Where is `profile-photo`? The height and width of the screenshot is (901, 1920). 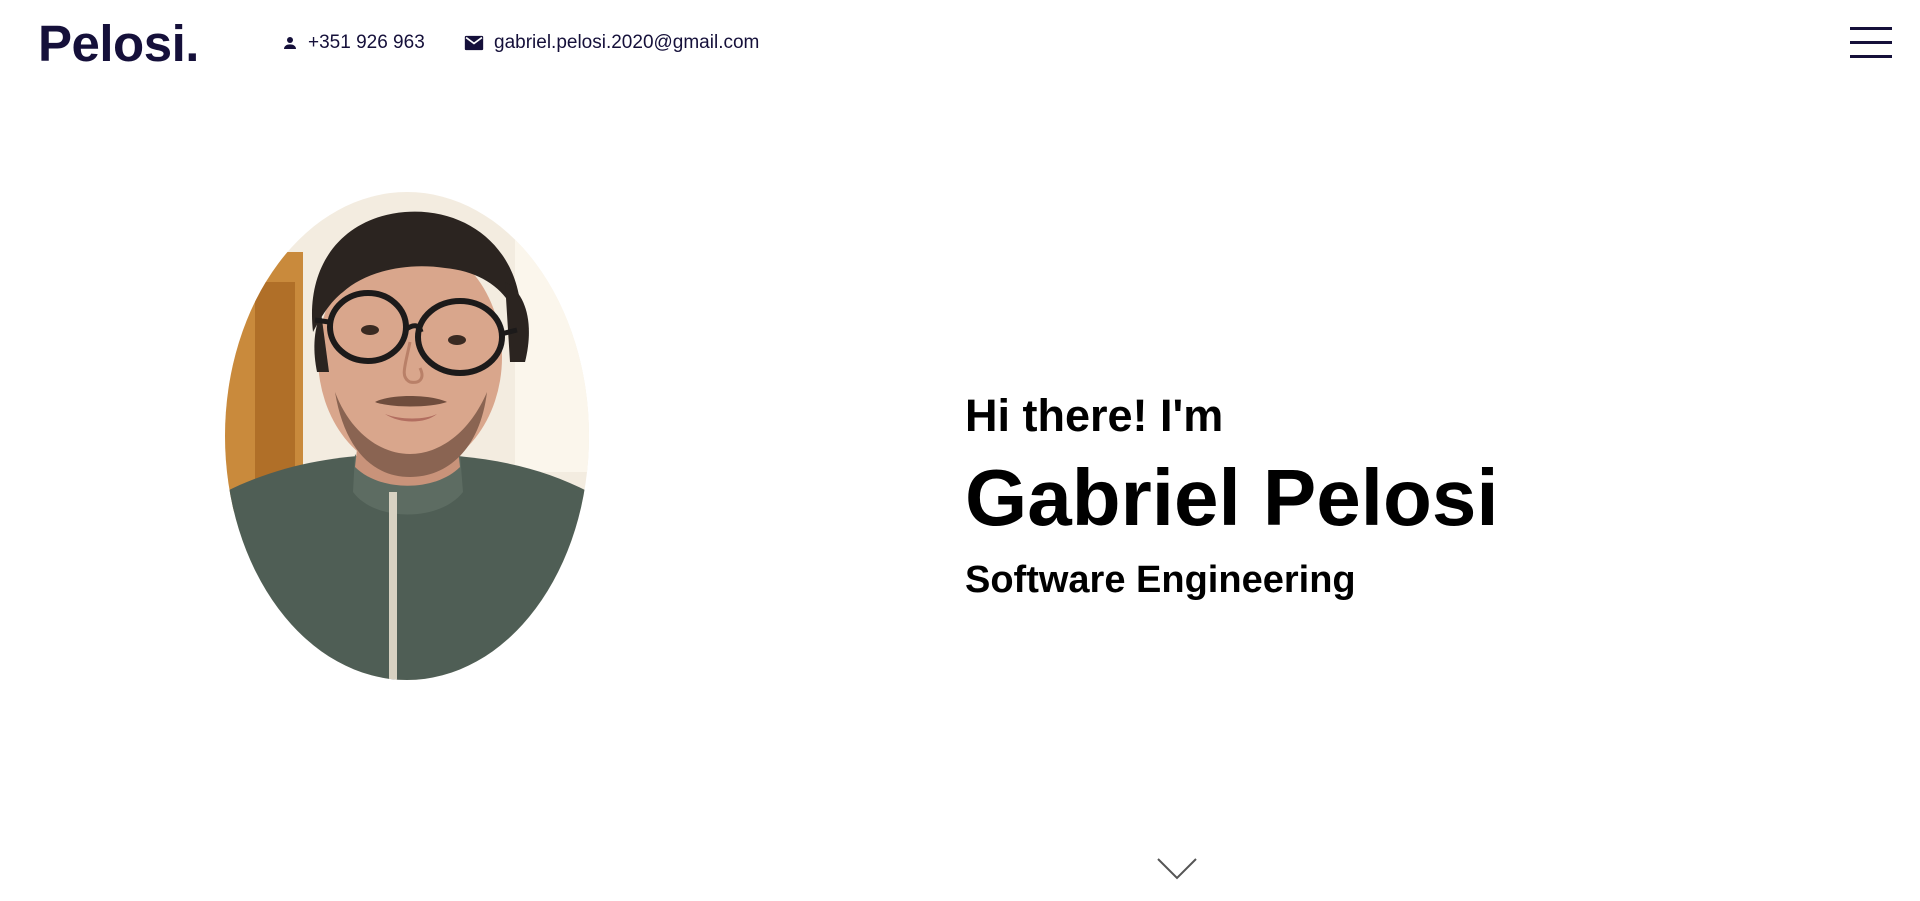
profile-photo is located at coordinates (407, 436).